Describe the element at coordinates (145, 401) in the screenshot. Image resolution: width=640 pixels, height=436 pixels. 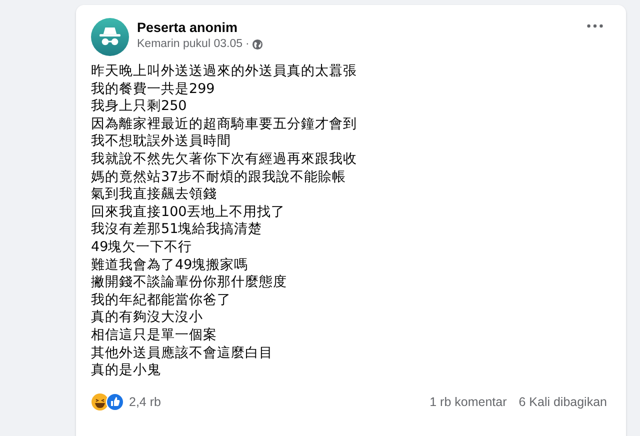
I see `reaction-count: 2,4 rb` at that location.